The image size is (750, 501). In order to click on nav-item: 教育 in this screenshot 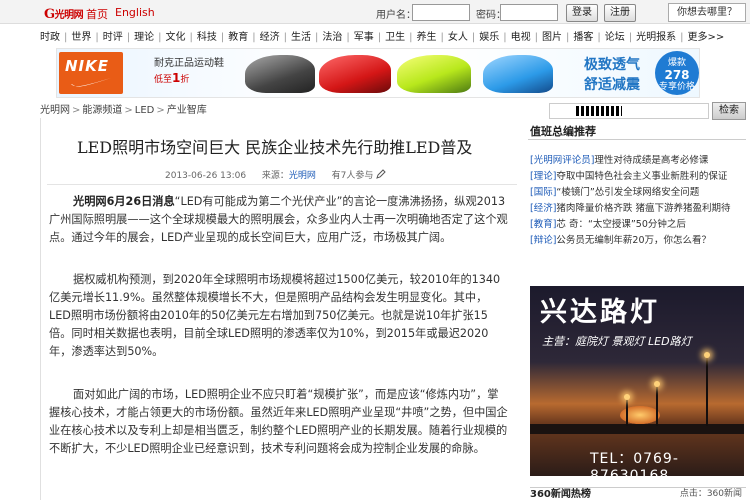, I will do `click(238, 37)`.